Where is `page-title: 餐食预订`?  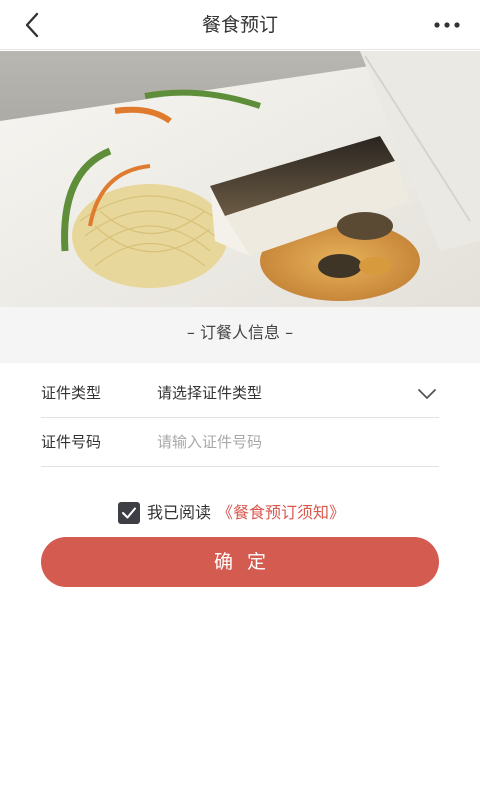 page-title: 餐食预订 is located at coordinates (239, 25).